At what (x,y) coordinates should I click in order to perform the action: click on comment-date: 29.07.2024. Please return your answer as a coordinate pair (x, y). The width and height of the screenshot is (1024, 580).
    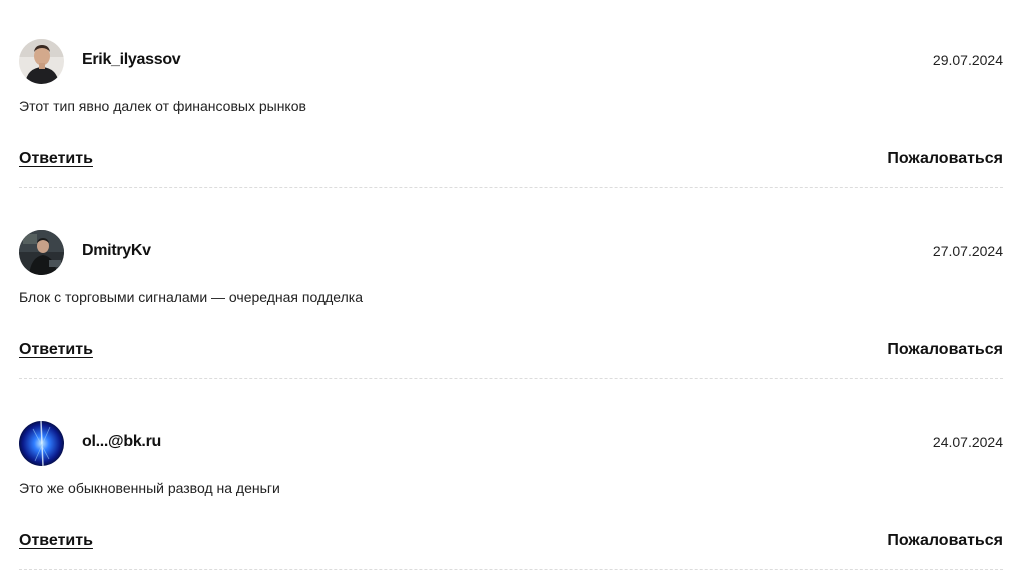
    Looking at the image, I should click on (967, 60).